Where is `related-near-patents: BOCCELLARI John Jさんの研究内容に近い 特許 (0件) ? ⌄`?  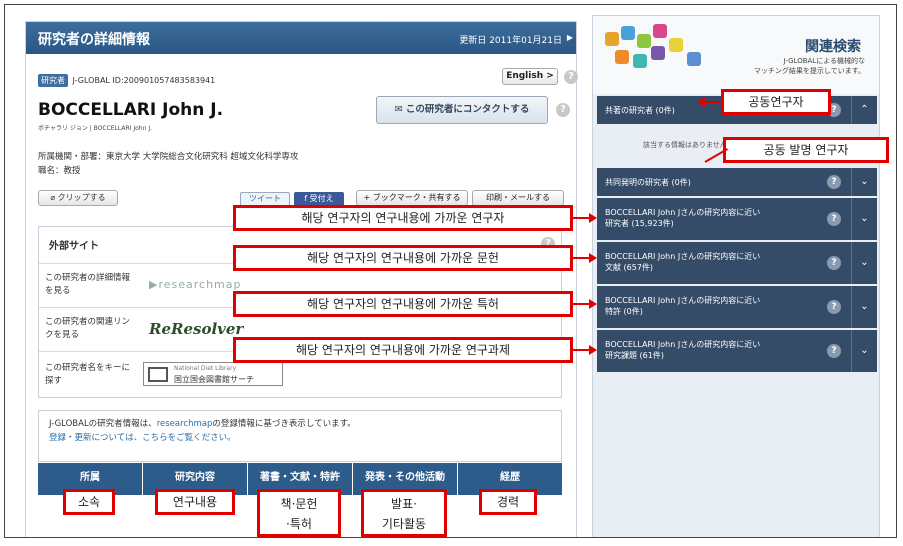
related-near-patents: BOCCELLARI John Jさんの研究内容に近い 特許 (0件) ? ⌄ is located at coordinates (737, 307).